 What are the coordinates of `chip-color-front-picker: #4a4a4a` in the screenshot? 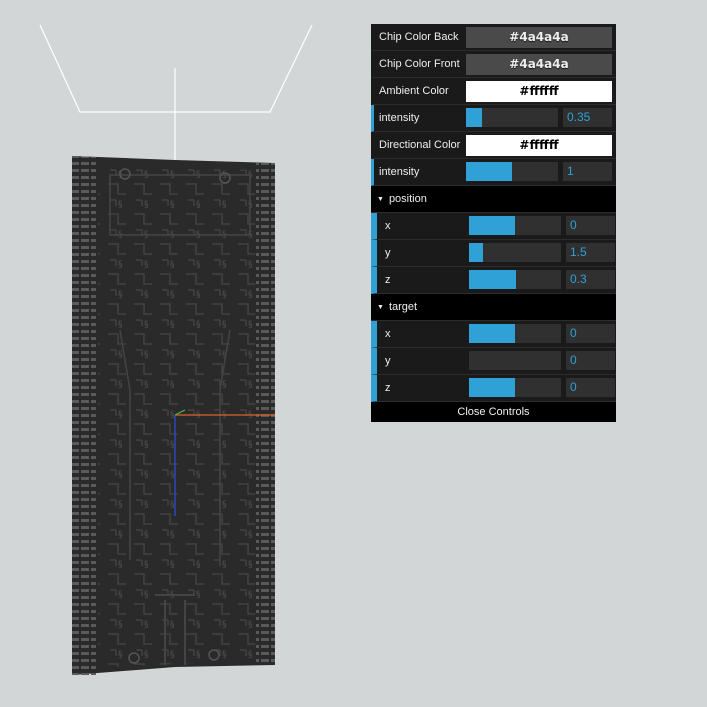 It's located at (539, 64).